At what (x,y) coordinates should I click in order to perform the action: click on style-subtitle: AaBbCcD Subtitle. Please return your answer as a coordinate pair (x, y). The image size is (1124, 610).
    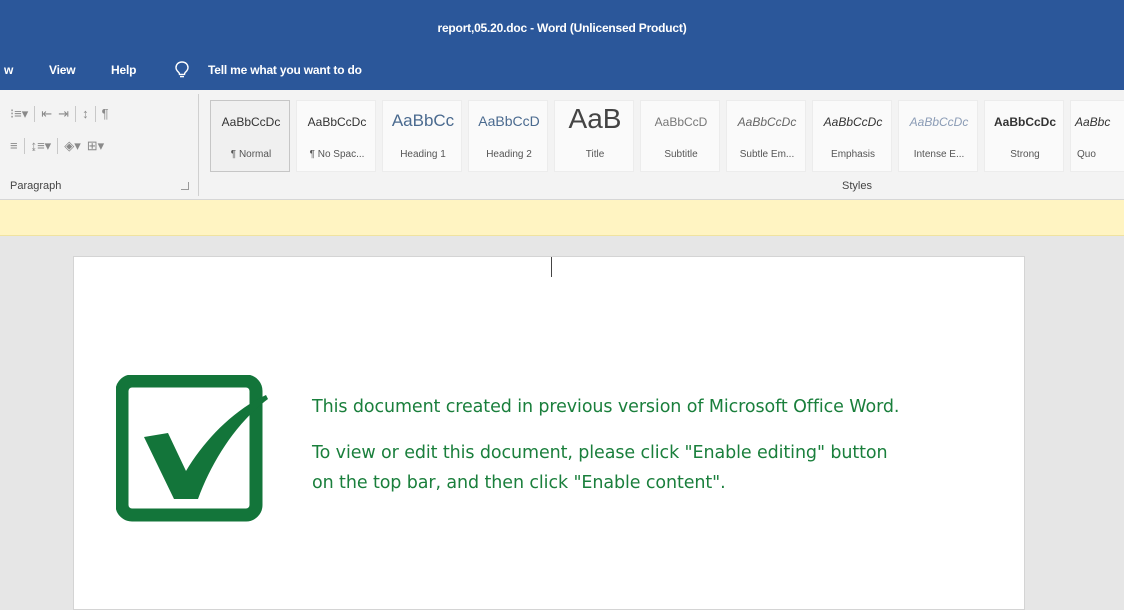
    Looking at the image, I should click on (680, 136).